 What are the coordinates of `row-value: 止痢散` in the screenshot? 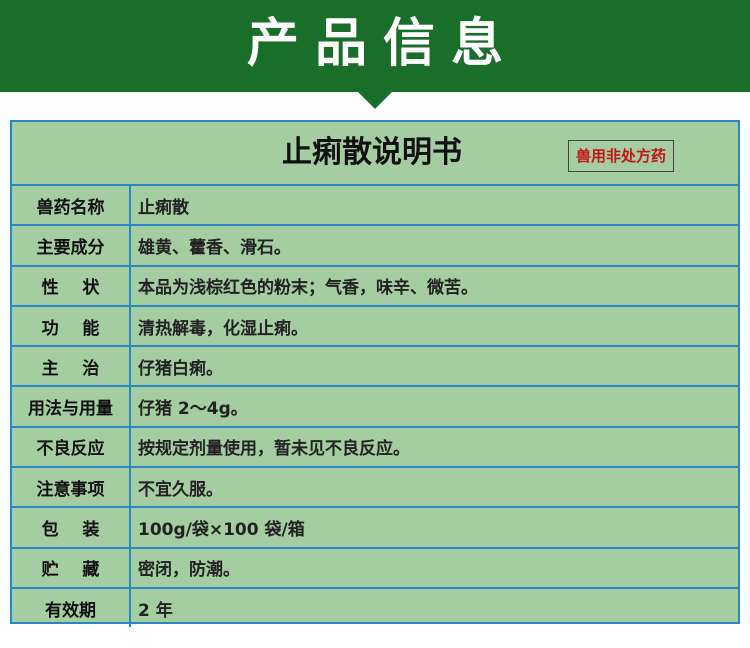 It's located at (163, 207).